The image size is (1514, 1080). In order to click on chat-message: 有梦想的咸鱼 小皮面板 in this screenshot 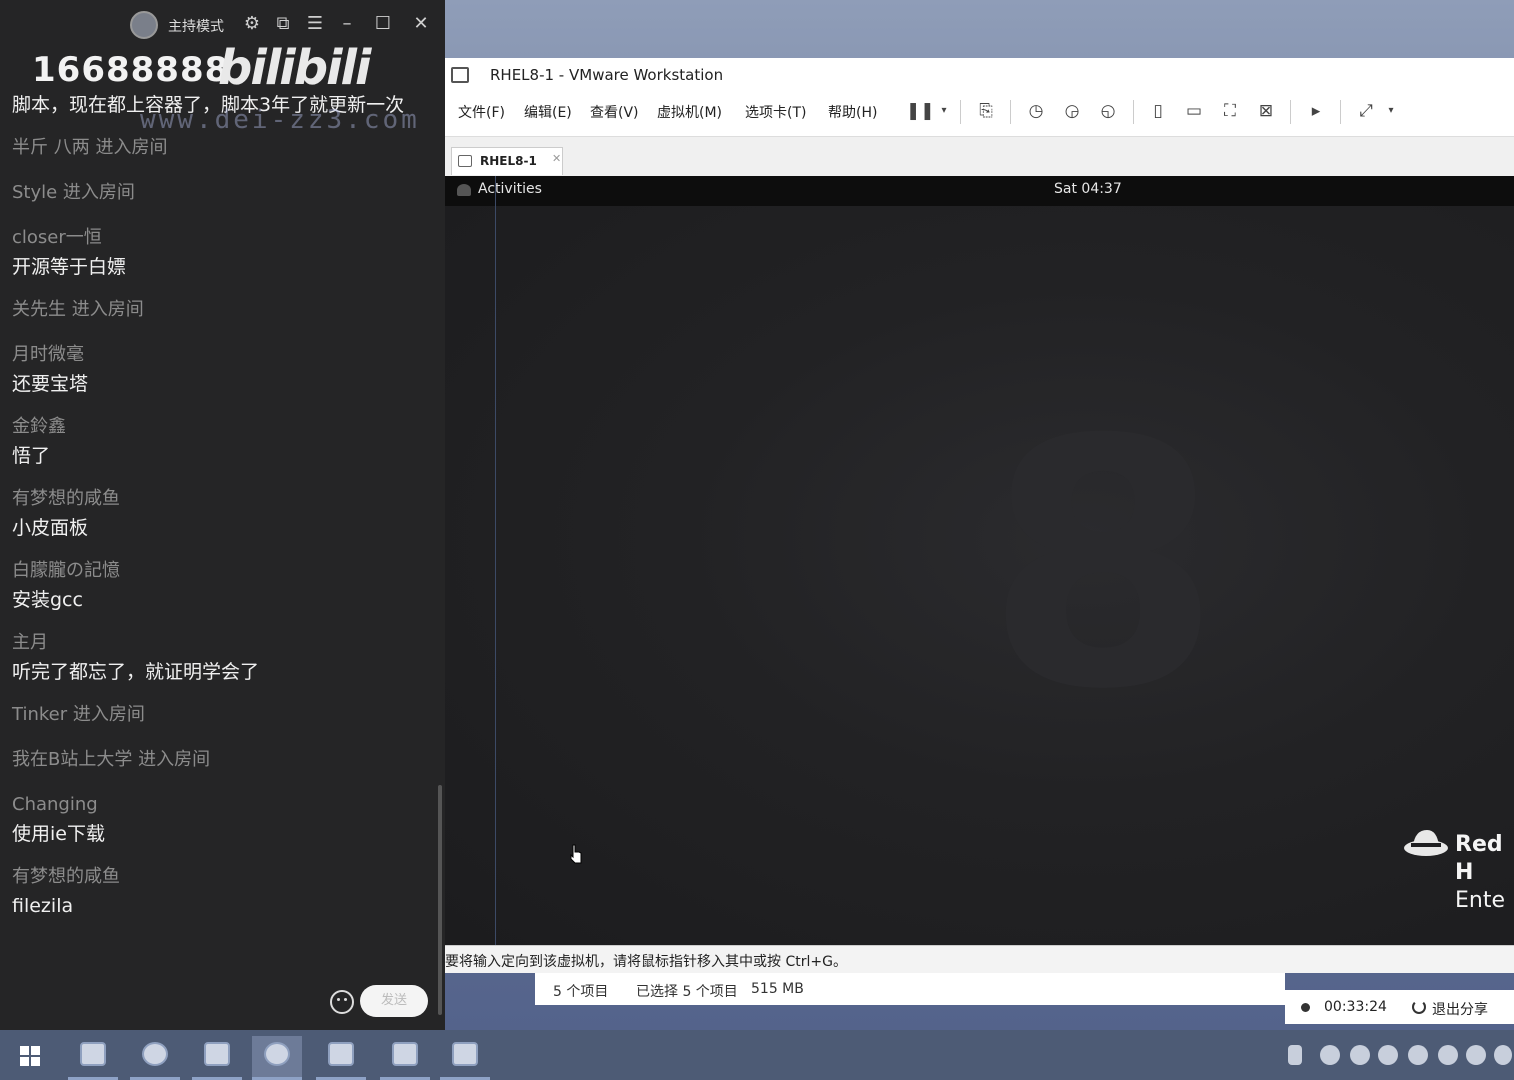, I will do `click(222, 514)`.